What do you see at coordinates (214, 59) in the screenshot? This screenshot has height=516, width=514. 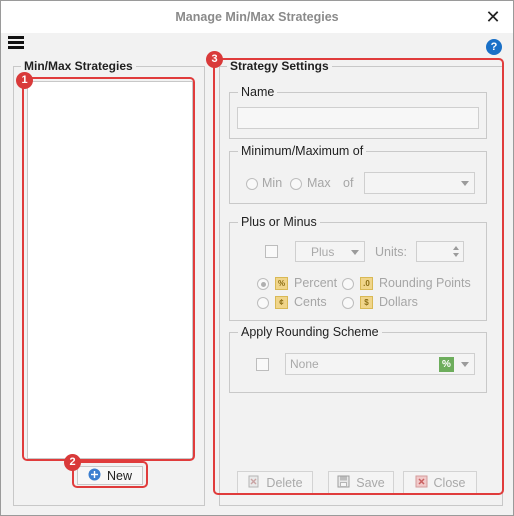 I see `annotation-badge-3: 3` at bounding box center [214, 59].